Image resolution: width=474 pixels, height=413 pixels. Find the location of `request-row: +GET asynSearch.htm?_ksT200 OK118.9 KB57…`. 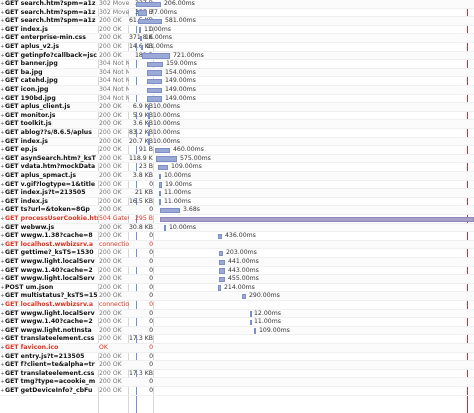

request-row: +GET asynSearch.htm?_ksT200 OK118.9 KB57… is located at coordinates (237, 159).